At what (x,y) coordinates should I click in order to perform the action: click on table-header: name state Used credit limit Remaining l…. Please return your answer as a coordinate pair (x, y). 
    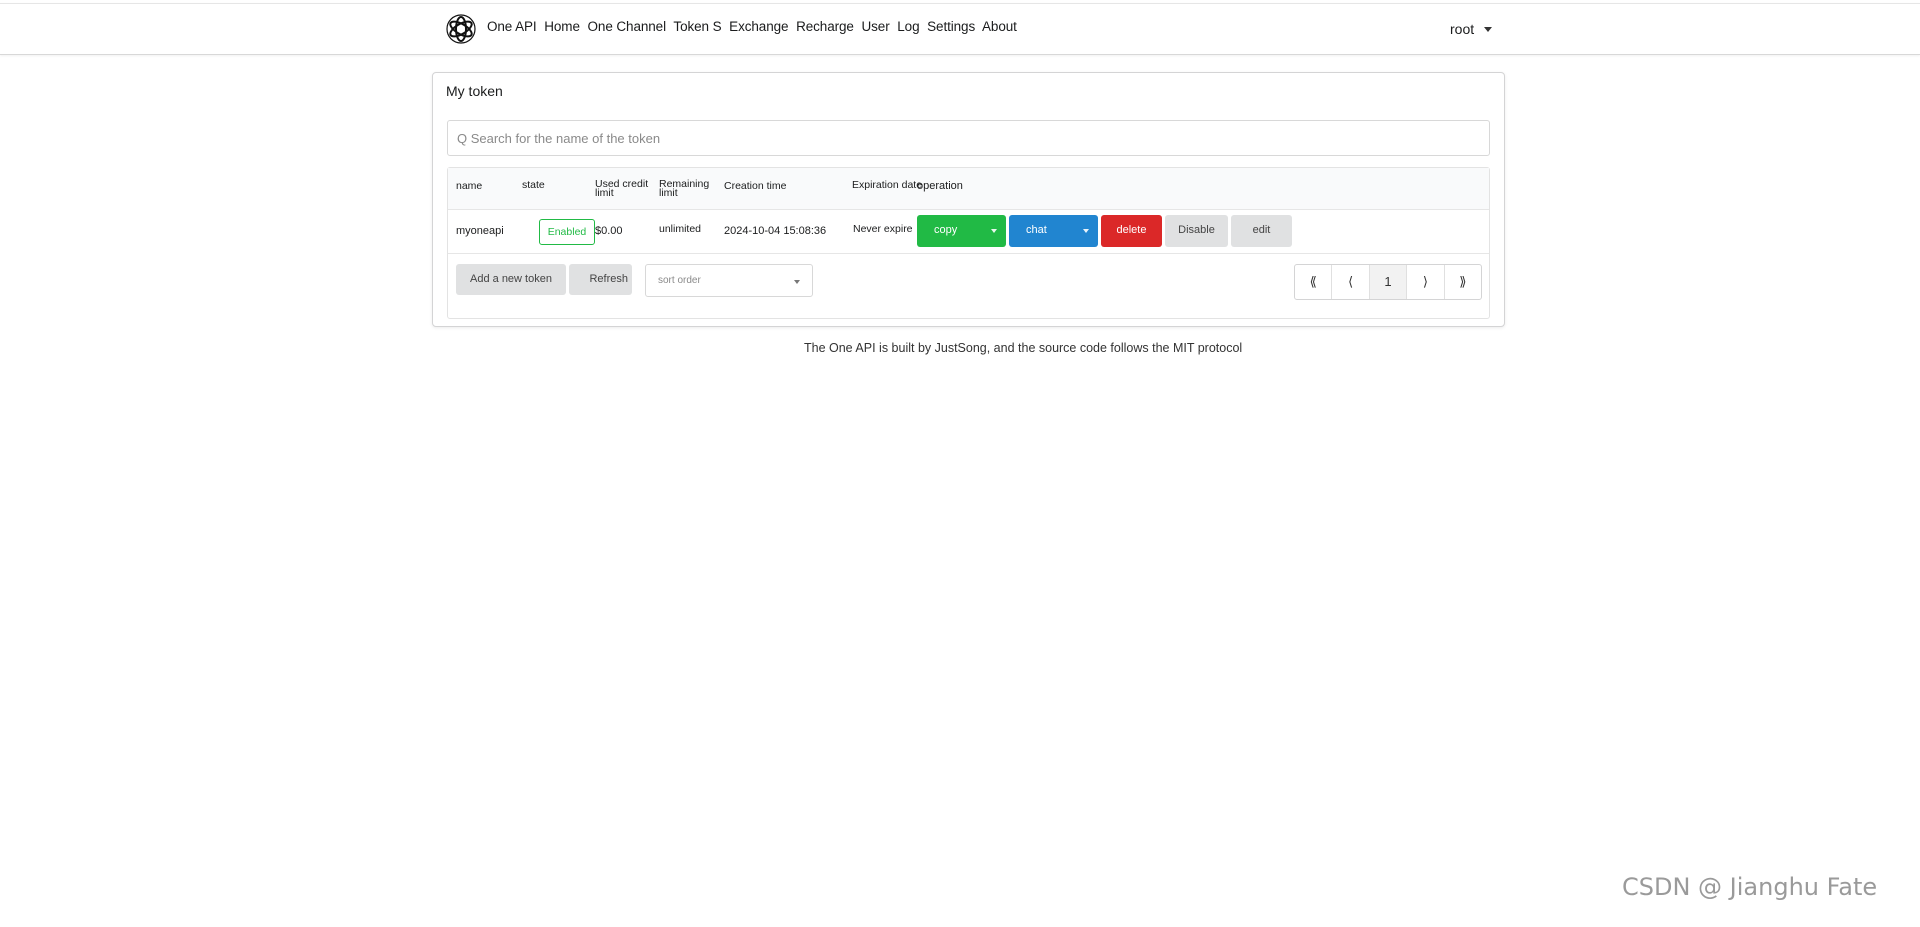
    Looking at the image, I should click on (968, 189).